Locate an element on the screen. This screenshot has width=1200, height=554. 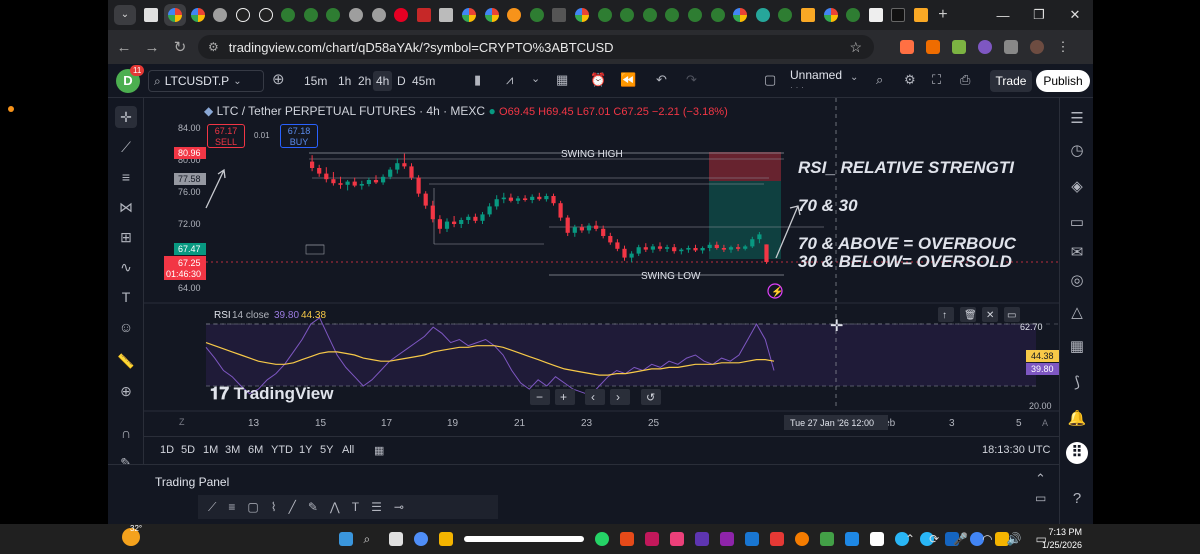
tab-bank is located at coordinates (446, 15).